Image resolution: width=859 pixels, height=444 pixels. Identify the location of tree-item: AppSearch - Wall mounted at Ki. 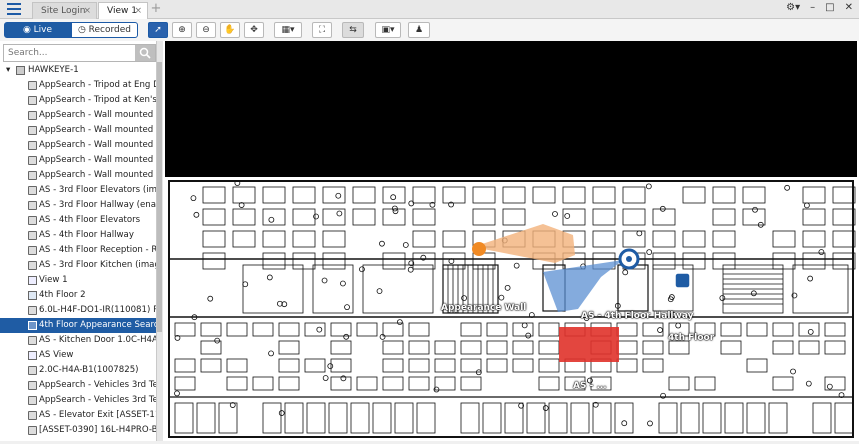
(81, 160).